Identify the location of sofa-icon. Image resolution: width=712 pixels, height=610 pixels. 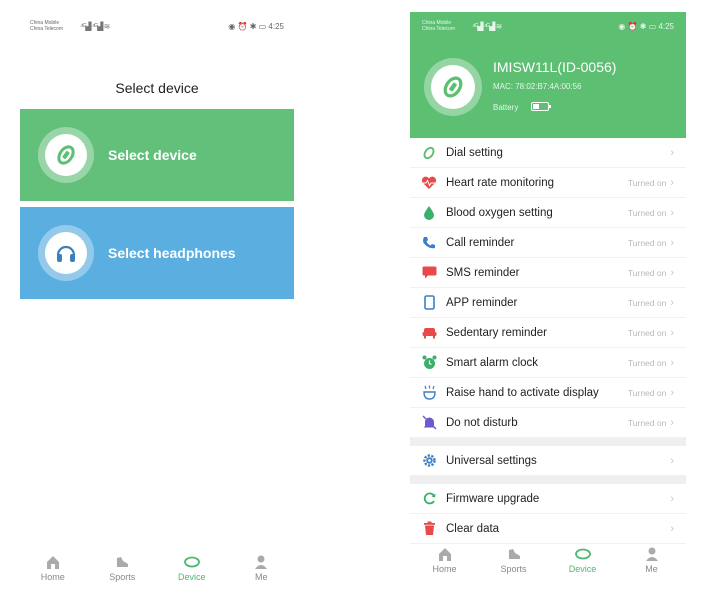
(429, 333).